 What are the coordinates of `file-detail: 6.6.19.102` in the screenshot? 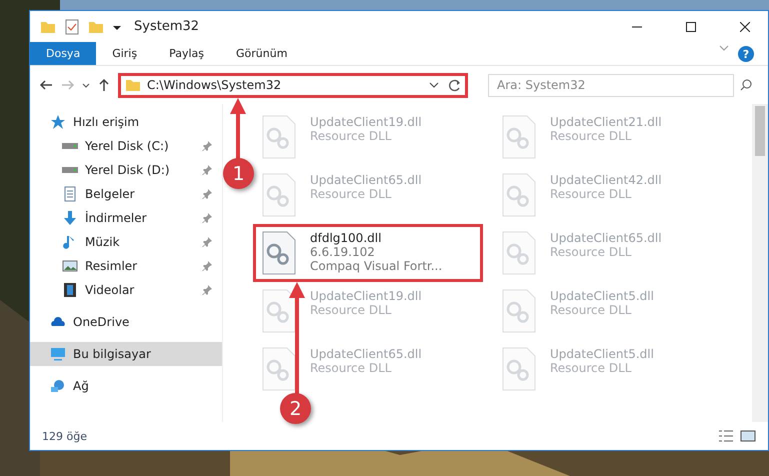 It's located at (343, 252).